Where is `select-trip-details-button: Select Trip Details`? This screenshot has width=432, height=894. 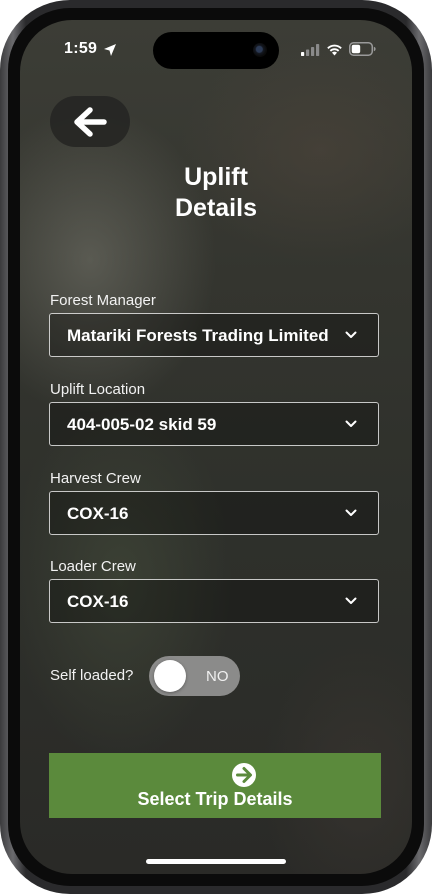
select-trip-details-button: Select Trip Details is located at coordinates (215, 785).